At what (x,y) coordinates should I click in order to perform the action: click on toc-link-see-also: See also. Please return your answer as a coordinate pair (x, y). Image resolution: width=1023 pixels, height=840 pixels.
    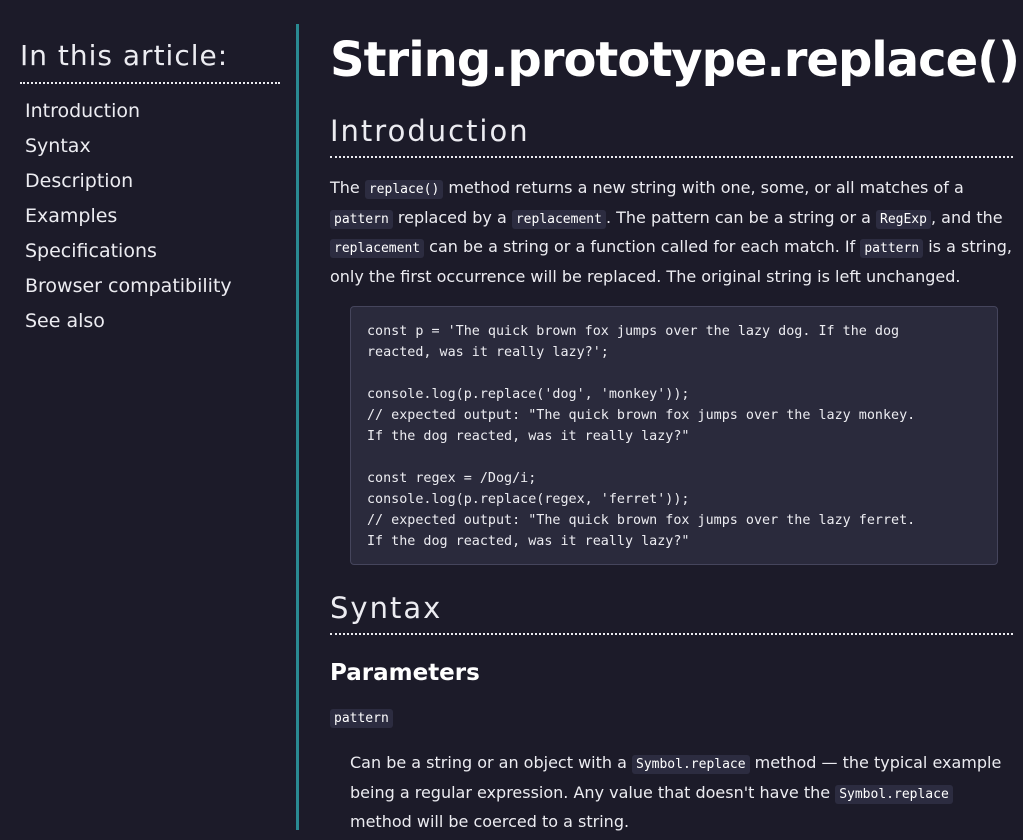
    Looking at the image, I should click on (150, 321).